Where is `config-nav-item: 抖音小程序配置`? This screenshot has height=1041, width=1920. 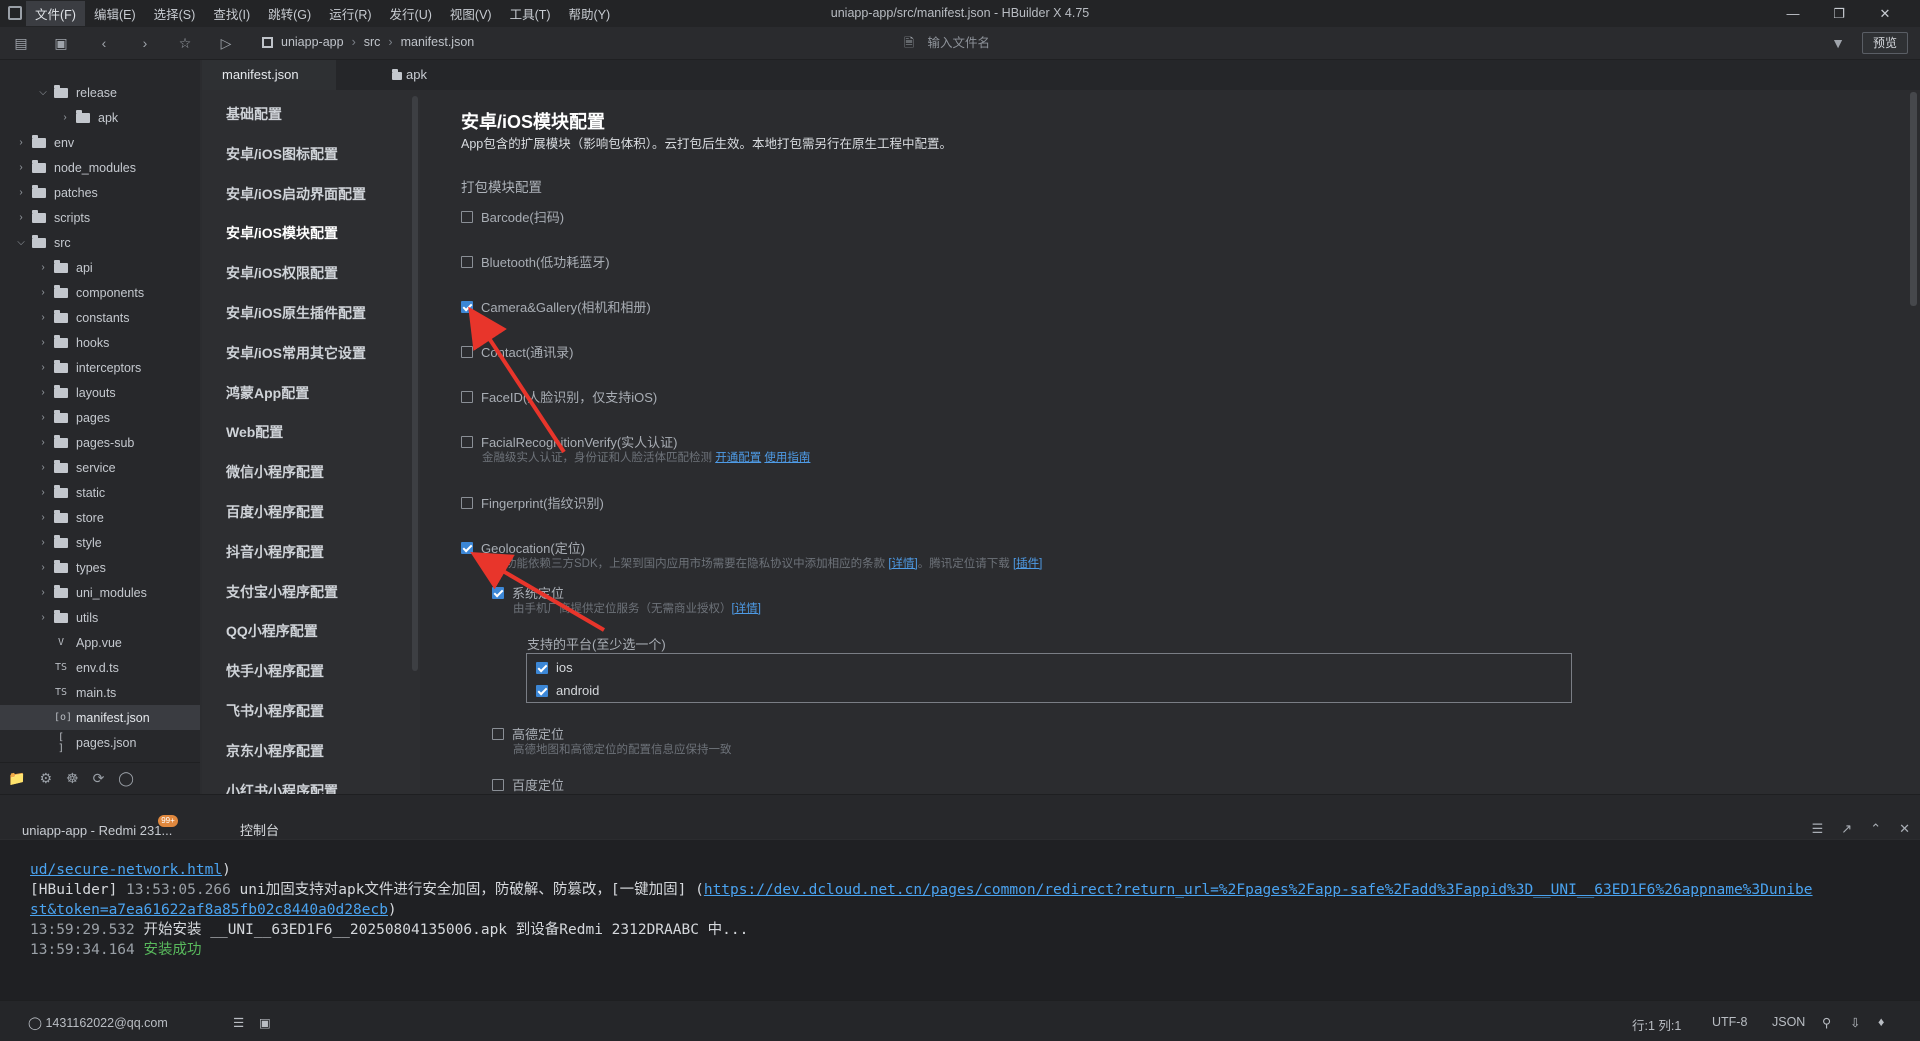
config-nav-item: 抖音小程序配置 is located at coordinates (275, 552).